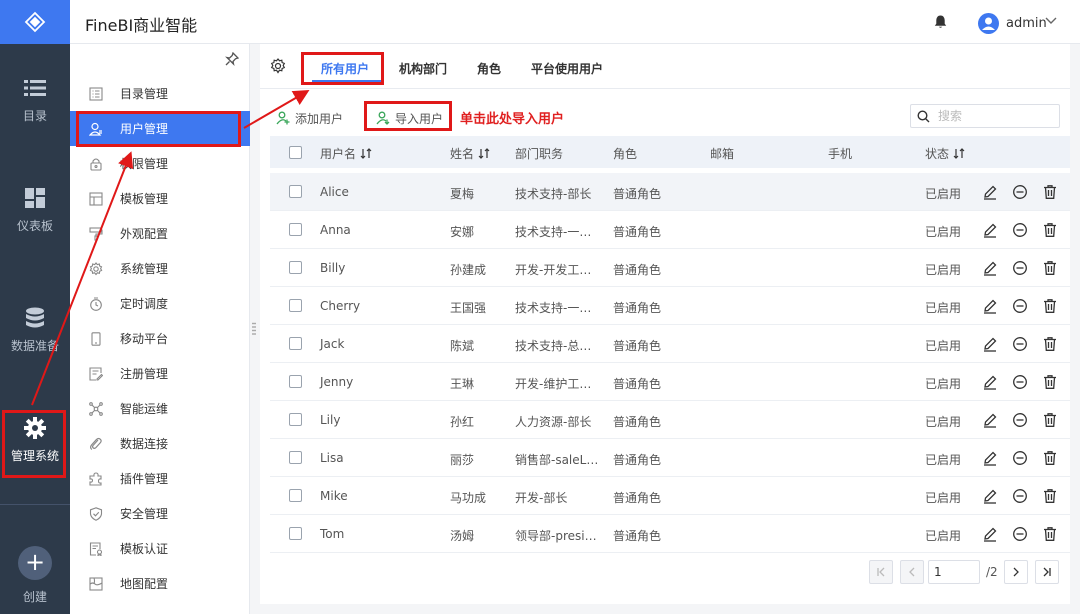 The height and width of the screenshot is (614, 1080). What do you see at coordinates (670, 192) in the screenshot?
I see `table-row: Alice 夏梅 技术支持-部长 普通角色 已启用` at bounding box center [670, 192].